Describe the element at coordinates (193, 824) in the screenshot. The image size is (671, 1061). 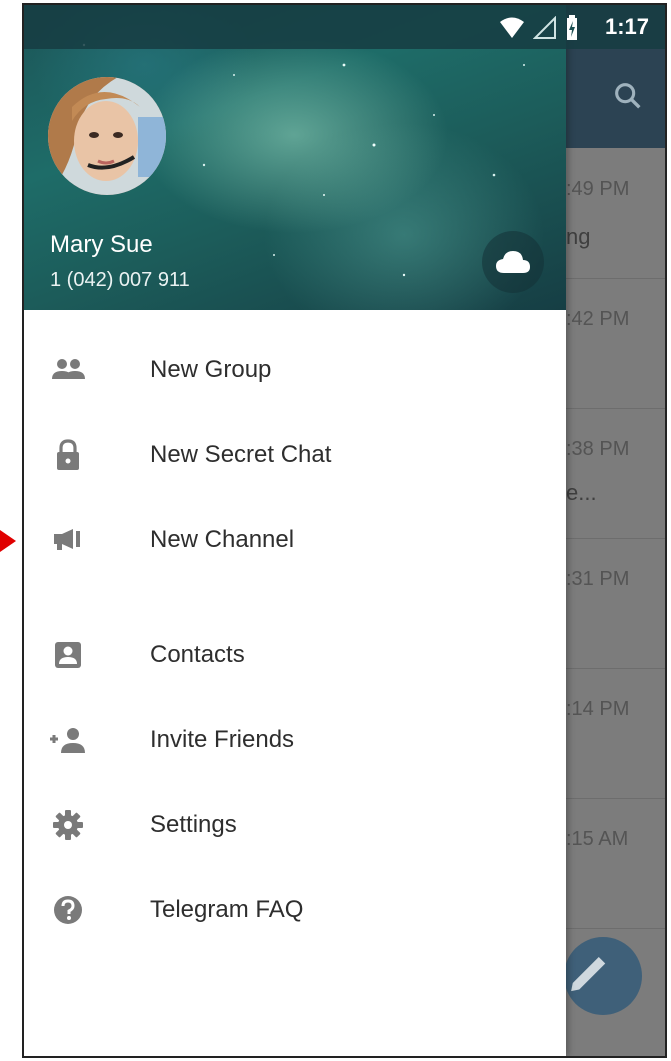
I see `menu-item-label: Settings` at that location.